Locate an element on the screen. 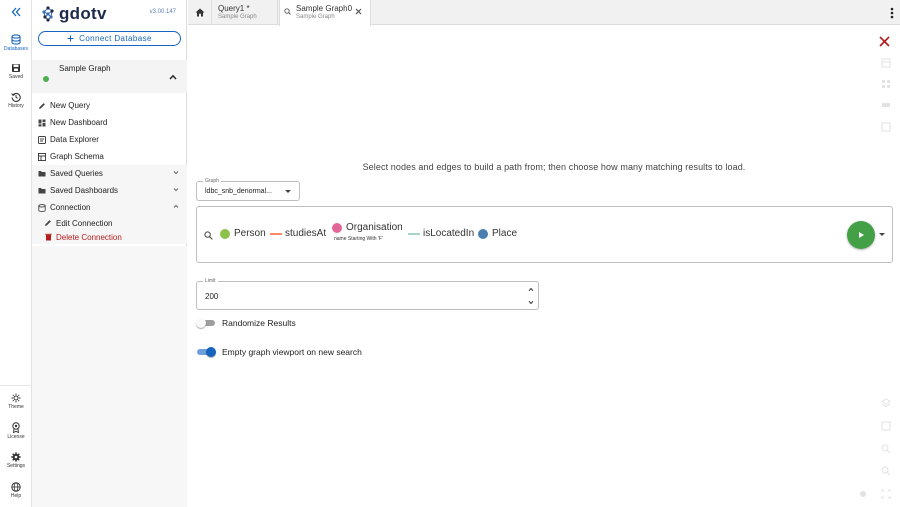  rail-license: License is located at coordinates (16, 431).